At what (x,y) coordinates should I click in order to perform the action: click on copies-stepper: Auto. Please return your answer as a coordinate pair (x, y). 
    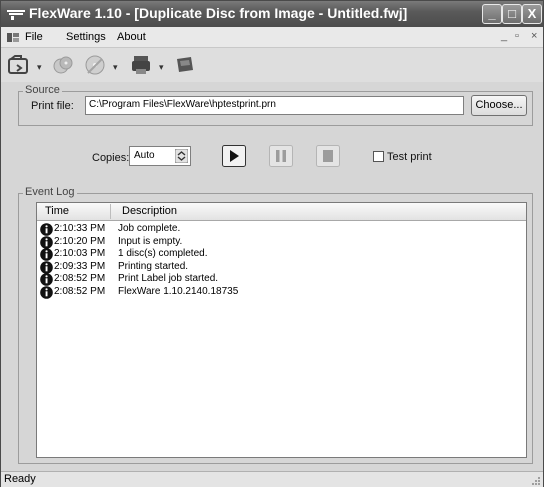
    Looking at the image, I should click on (160, 156).